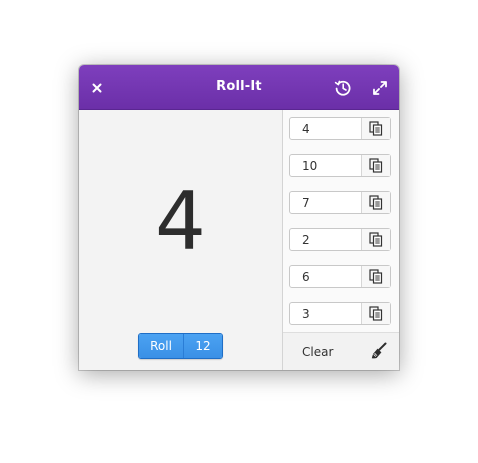 The width and height of the screenshot is (478, 463). Describe the element at coordinates (306, 314) in the screenshot. I see `history-value: 3` at that location.